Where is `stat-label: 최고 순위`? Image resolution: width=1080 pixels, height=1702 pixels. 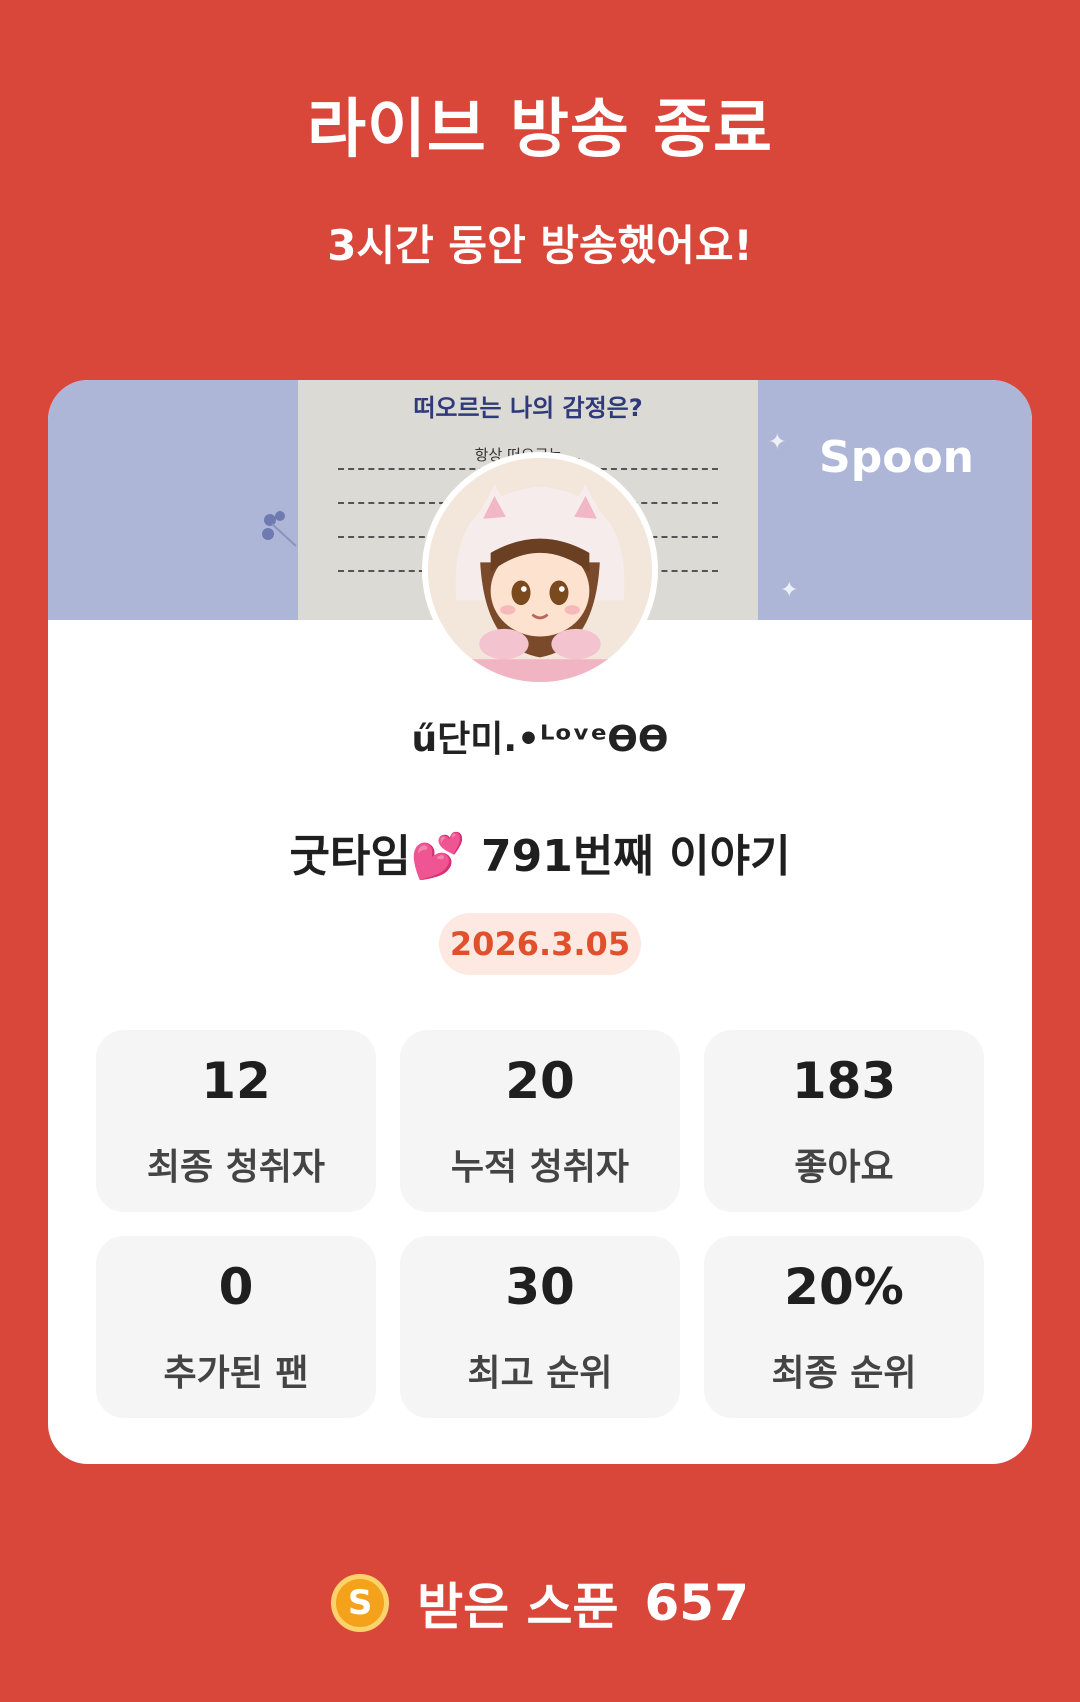 stat-label: 최고 순위 is located at coordinates (540, 1373).